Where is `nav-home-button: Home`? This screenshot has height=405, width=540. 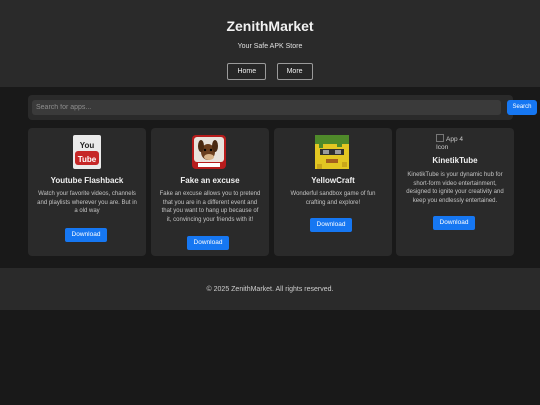
nav-home-button: Home is located at coordinates (247, 71).